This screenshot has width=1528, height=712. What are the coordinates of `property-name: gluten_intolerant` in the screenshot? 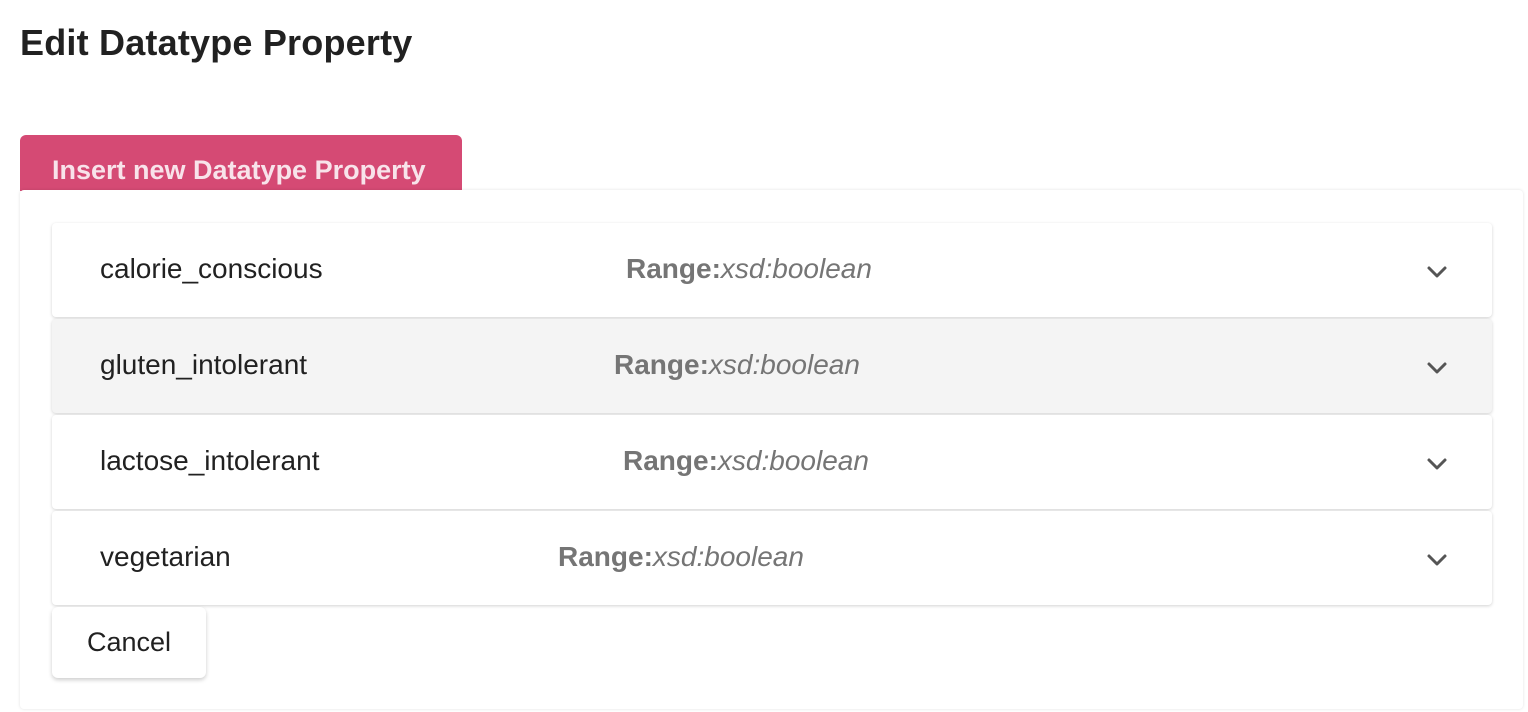 It's located at (204, 364).